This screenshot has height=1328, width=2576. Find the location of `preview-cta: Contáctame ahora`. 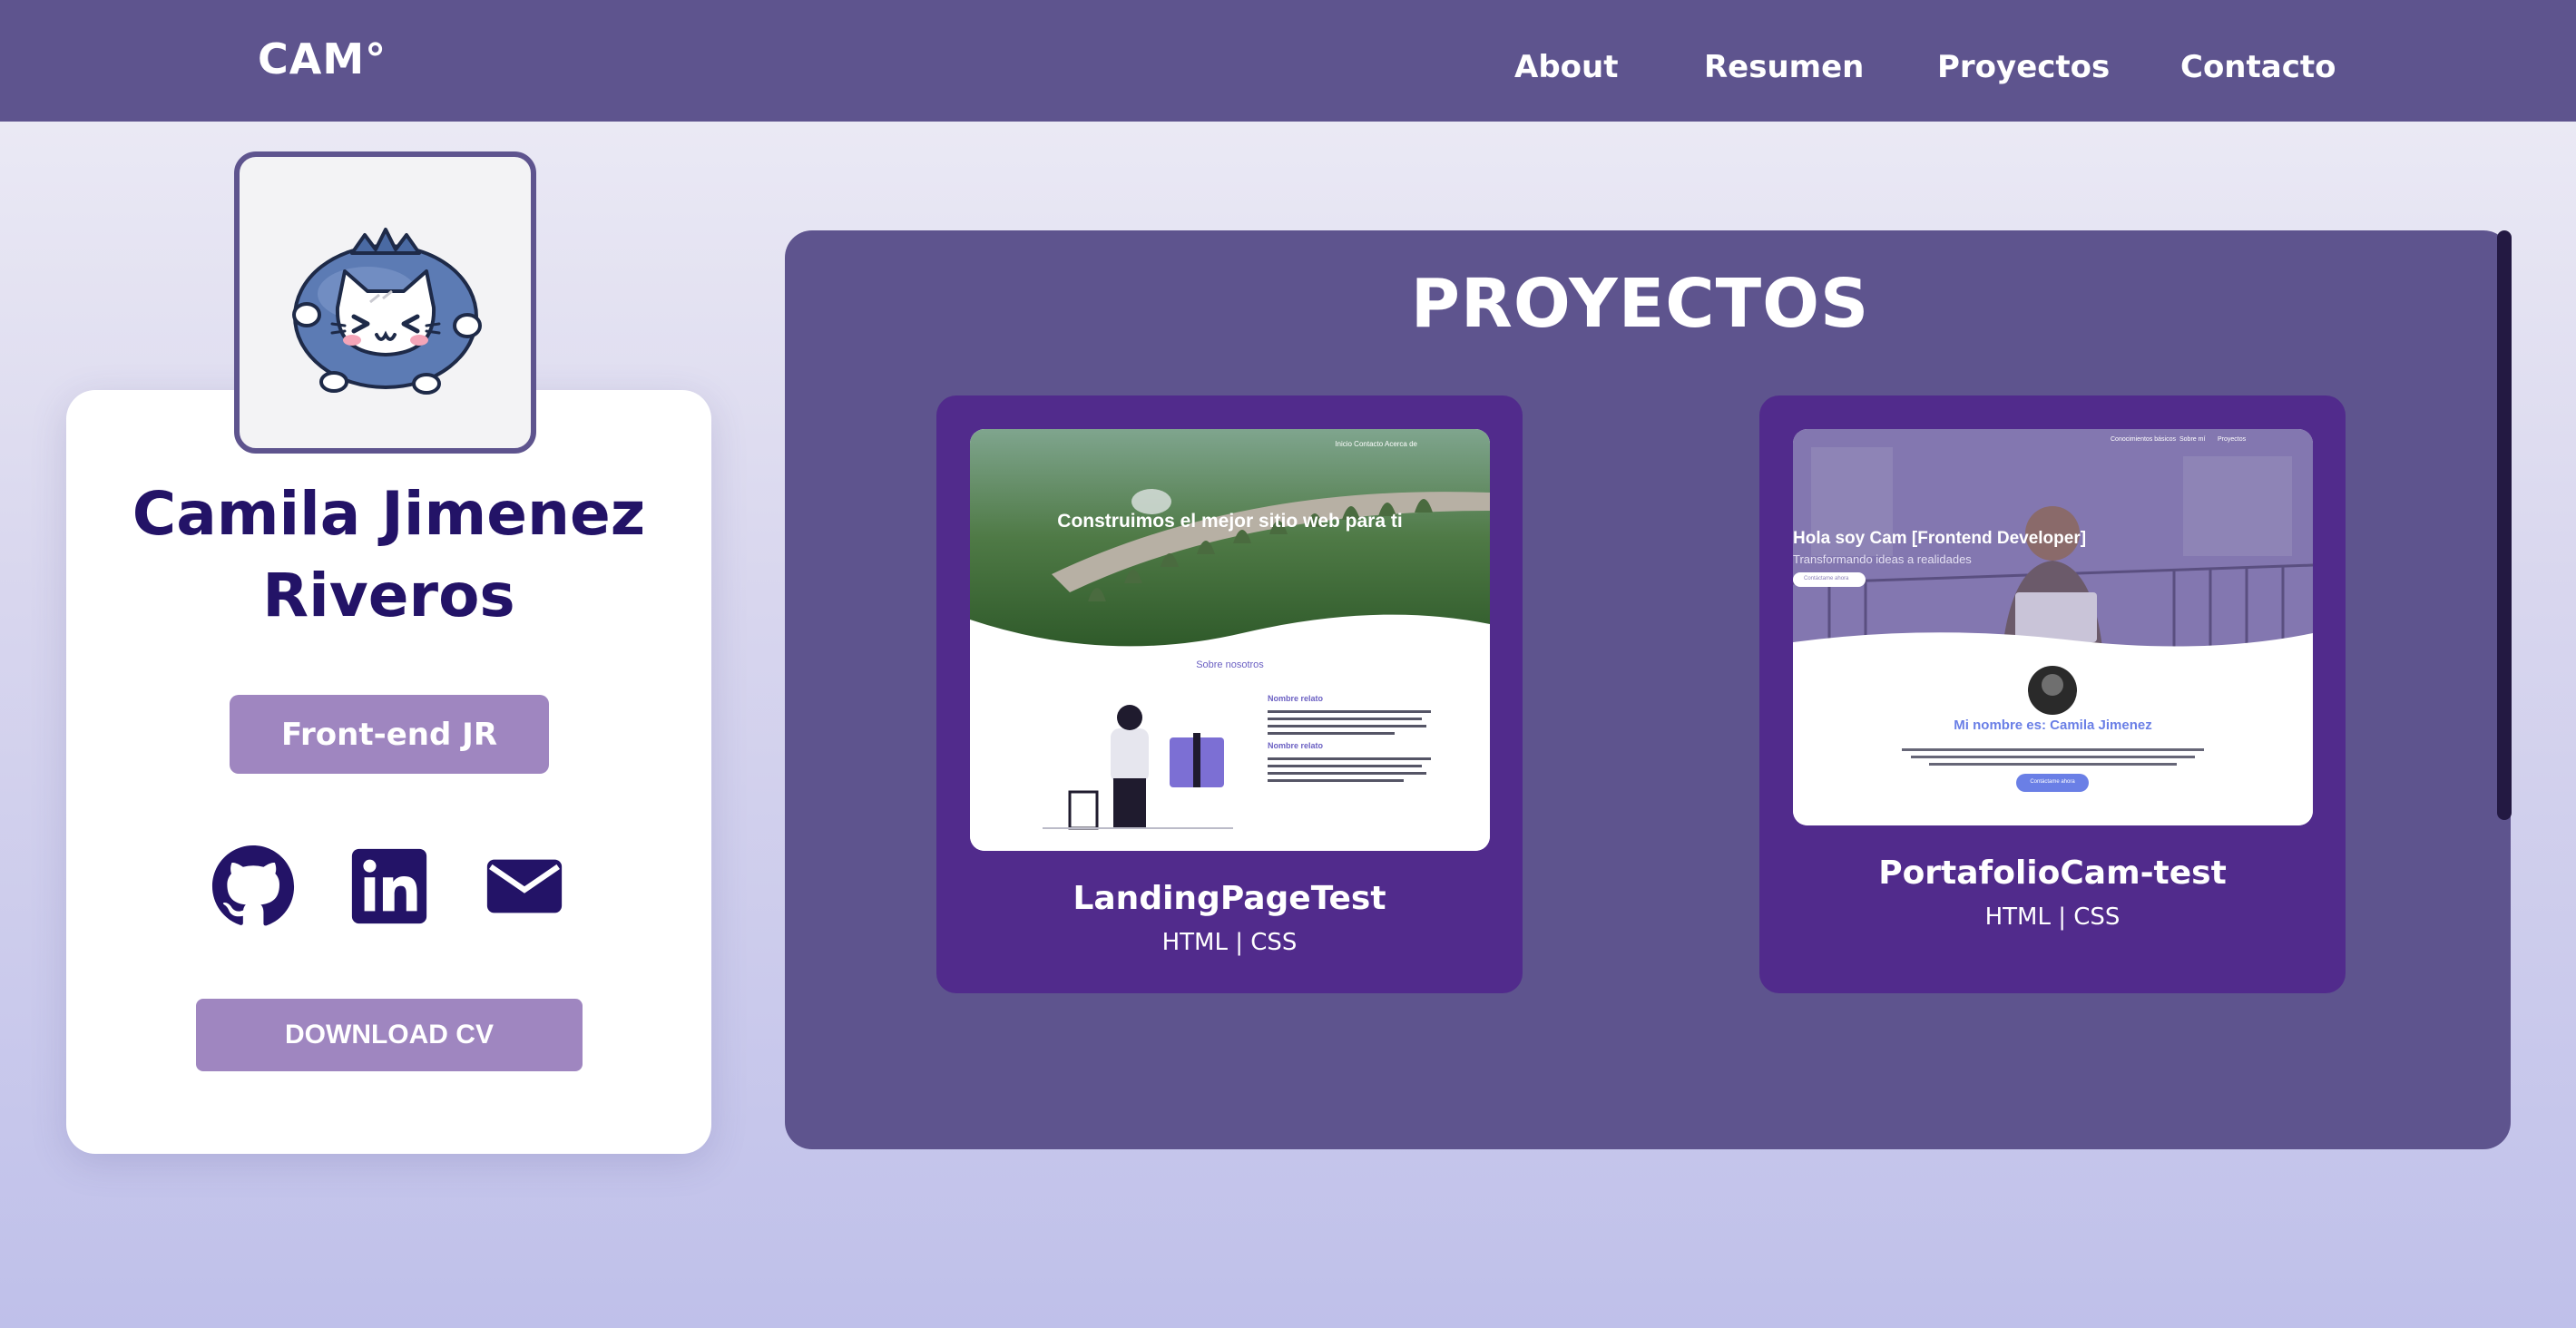

preview-cta: Contáctame ahora is located at coordinates (2052, 782).